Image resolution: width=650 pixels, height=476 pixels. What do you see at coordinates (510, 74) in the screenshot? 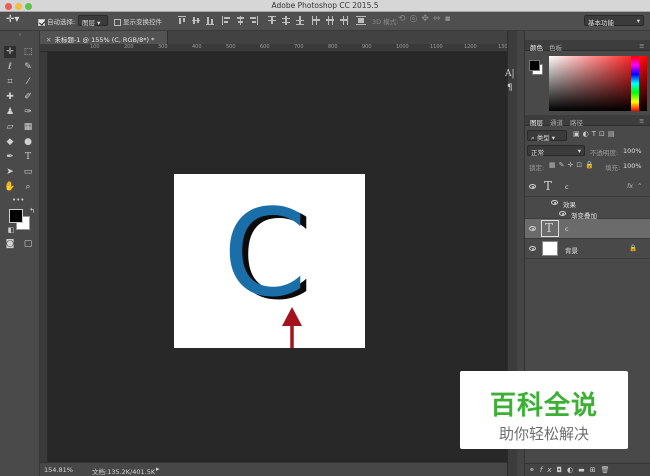
I see `character-panel-icon: A|` at bounding box center [510, 74].